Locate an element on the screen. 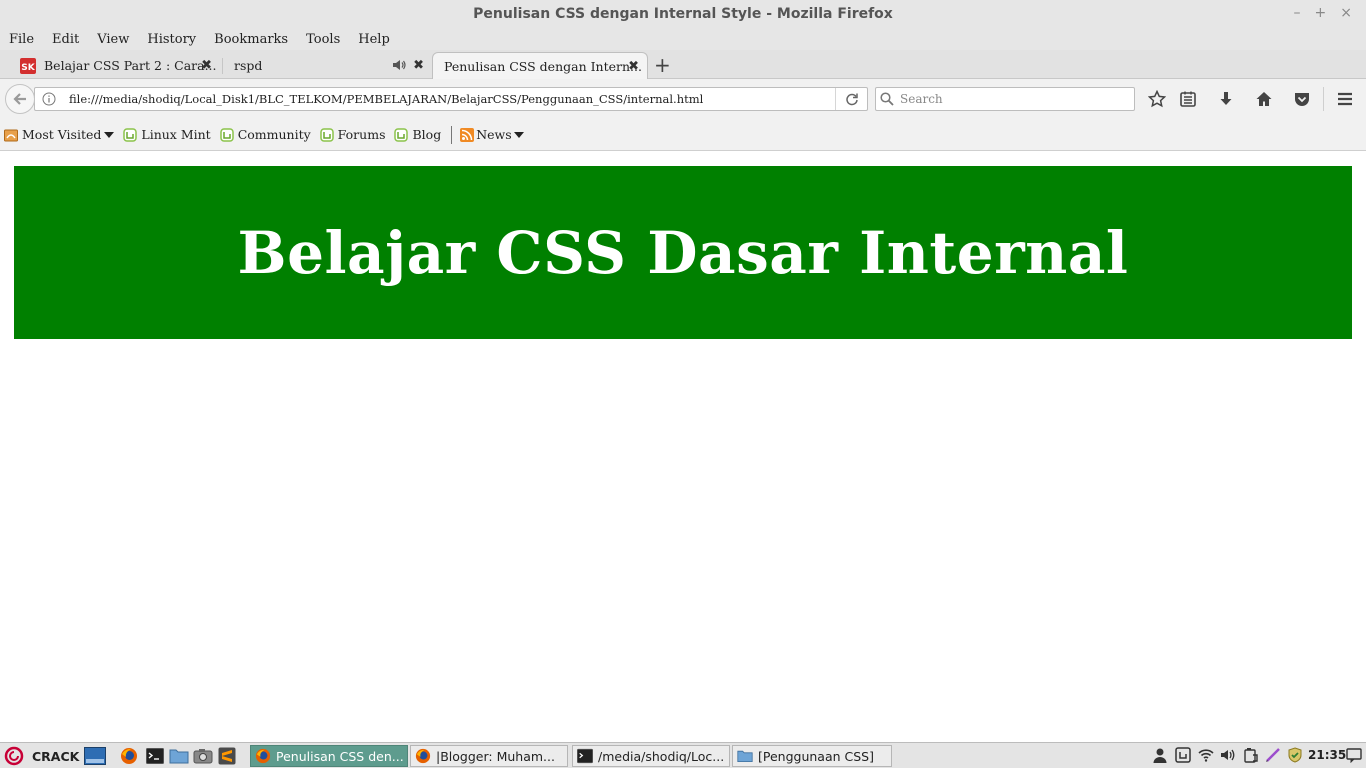 The height and width of the screenshot is (768, 1366). new-tab-button: + is located at coordinates (662, 65).